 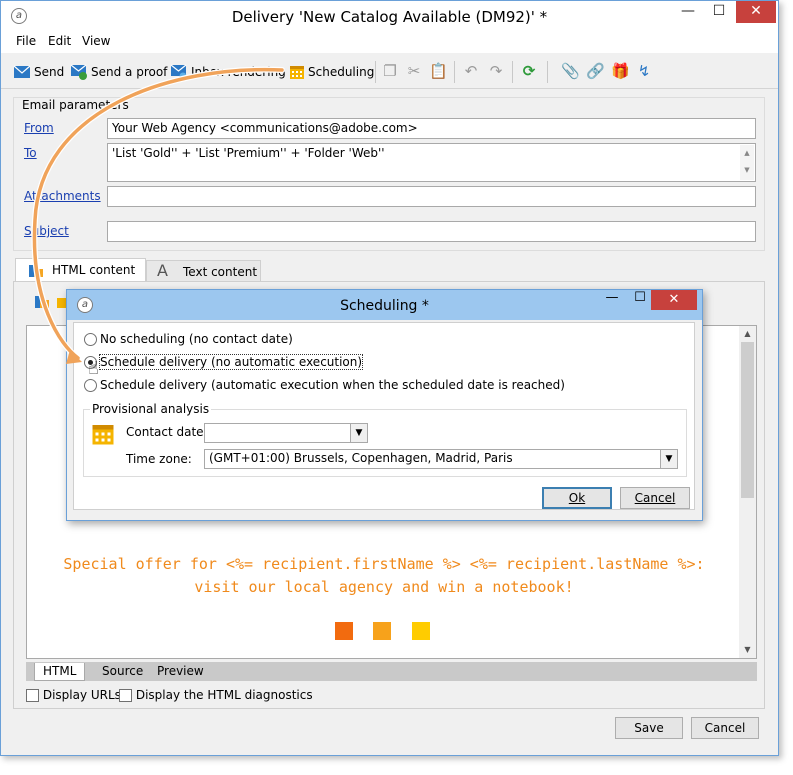 I want to click on tracking-icon: ↯, so click(x=644, y=71).